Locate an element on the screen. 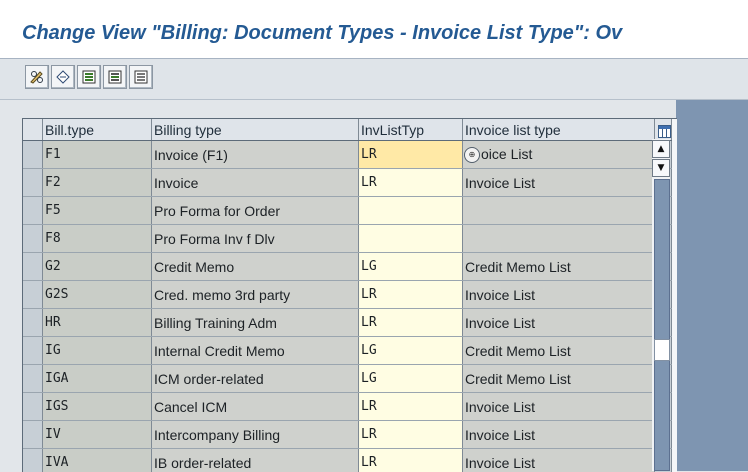 This screenshot has height=472, width=748. table-settings-button is located at coordinates (663, 130).